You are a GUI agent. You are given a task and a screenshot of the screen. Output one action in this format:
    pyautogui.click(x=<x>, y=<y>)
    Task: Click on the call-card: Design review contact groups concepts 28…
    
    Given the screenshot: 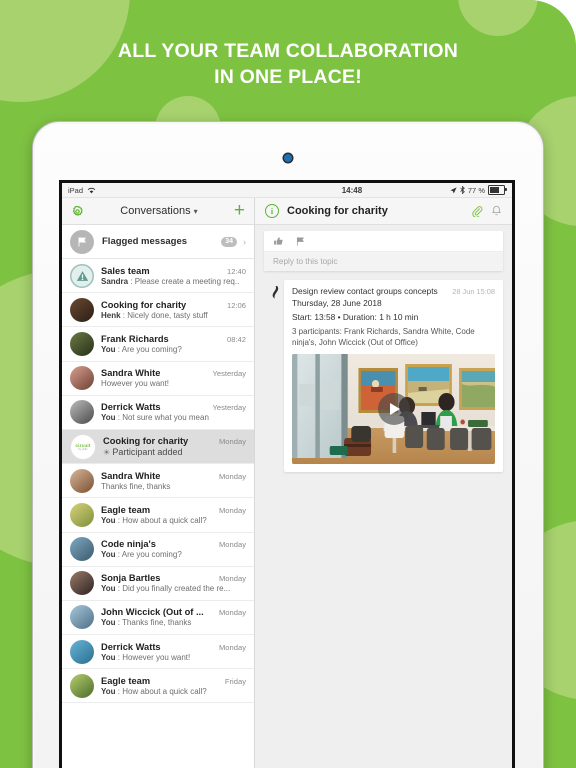 What is the action you would take?
    pyautogui.click(x=393, y=376)
    